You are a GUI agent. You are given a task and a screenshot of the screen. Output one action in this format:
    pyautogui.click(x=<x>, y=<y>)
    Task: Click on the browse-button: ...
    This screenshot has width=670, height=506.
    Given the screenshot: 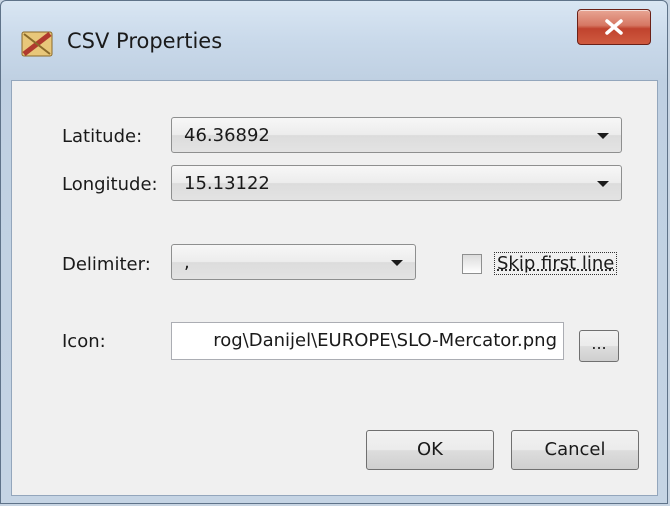 What is the action you would take?
    pyautogui.click(x=599, y=346)
    